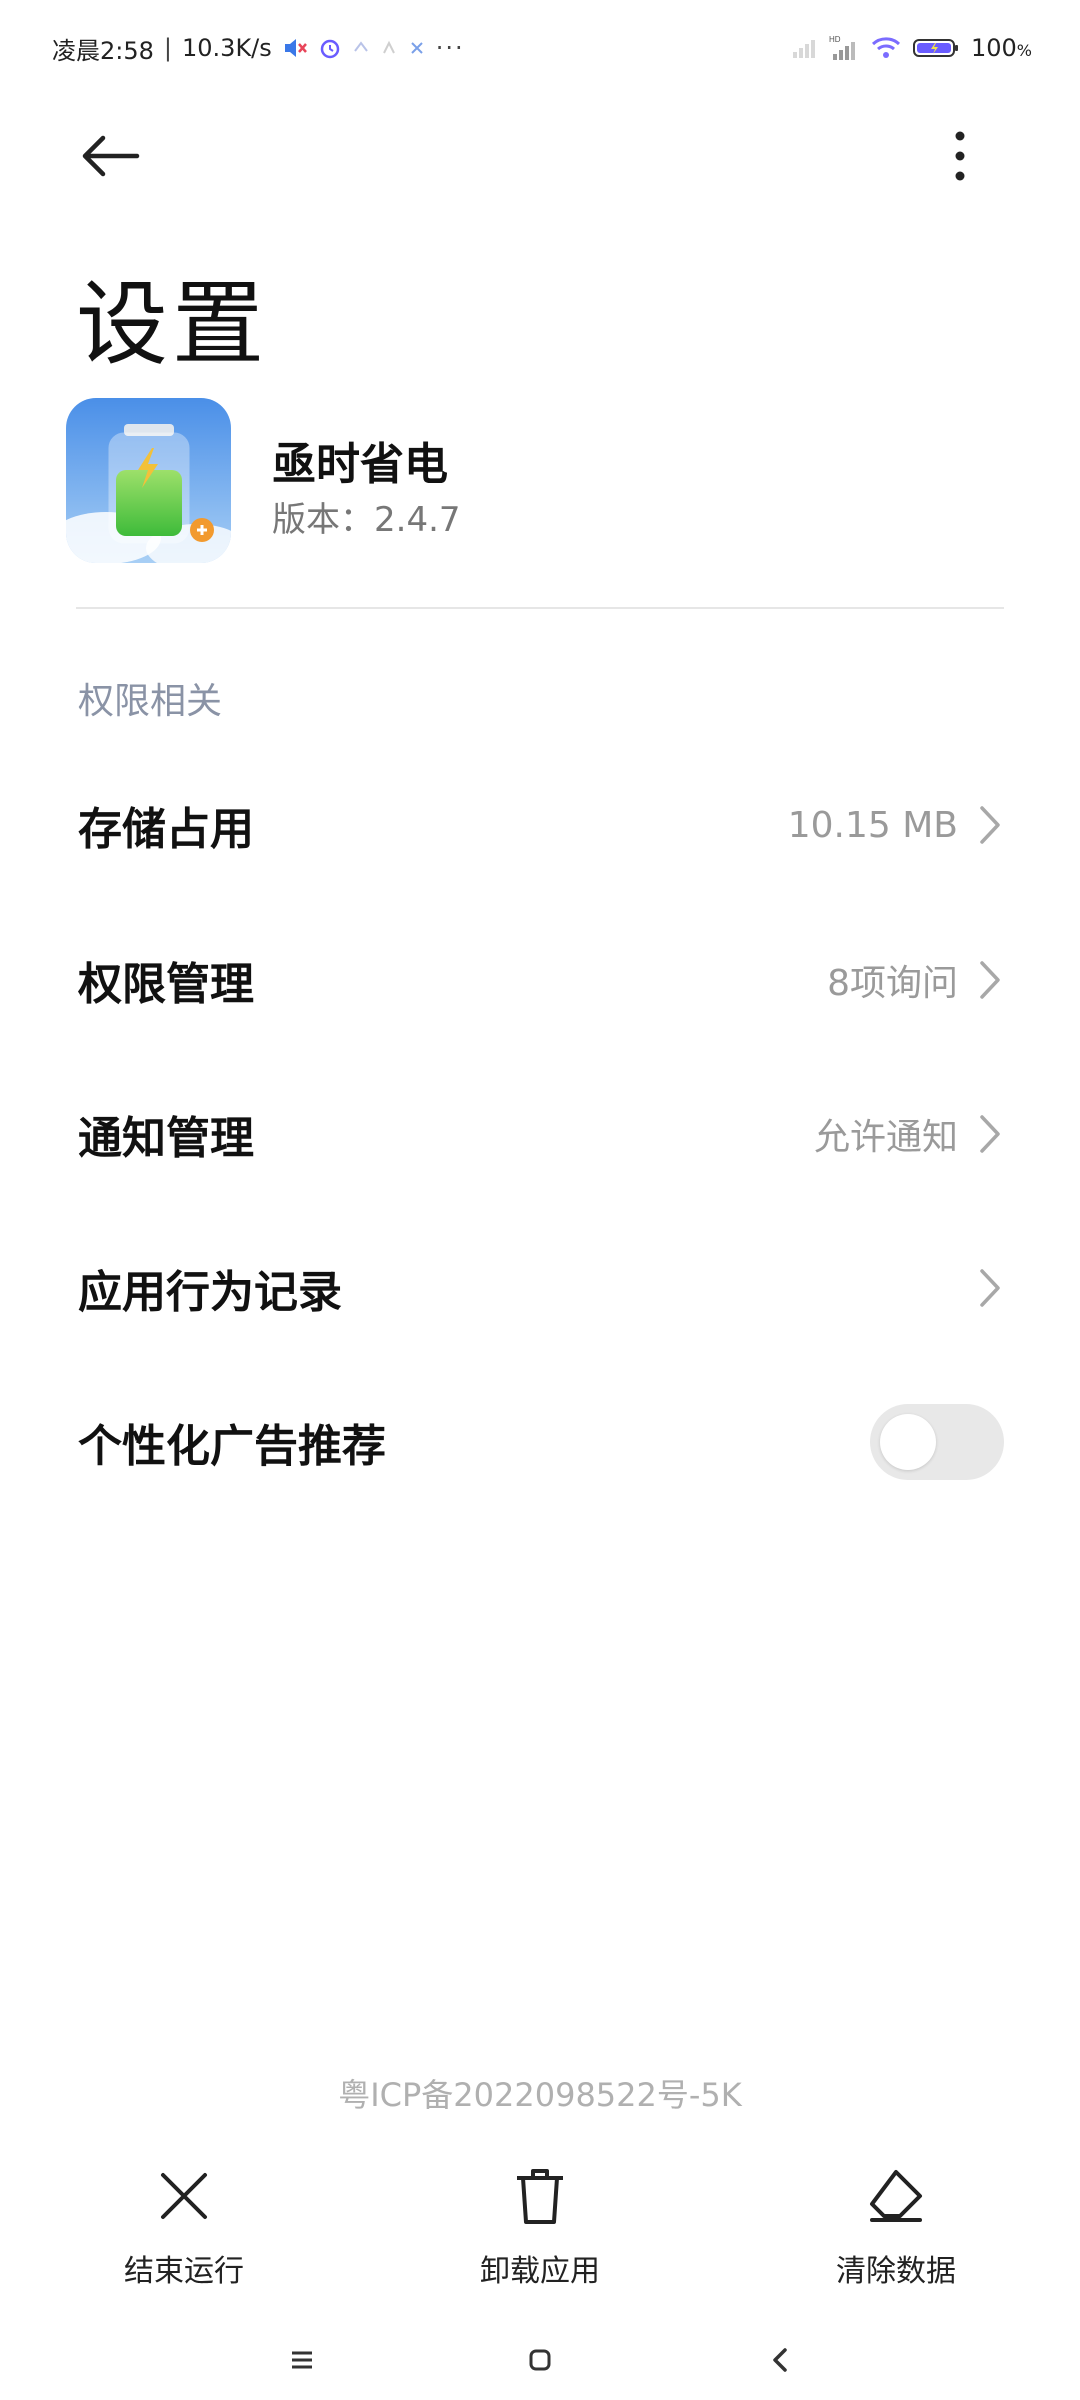  Describe the element at coordinates (844, 48) in the screenshot. I see `signal-icon-hd: HD` at that location.